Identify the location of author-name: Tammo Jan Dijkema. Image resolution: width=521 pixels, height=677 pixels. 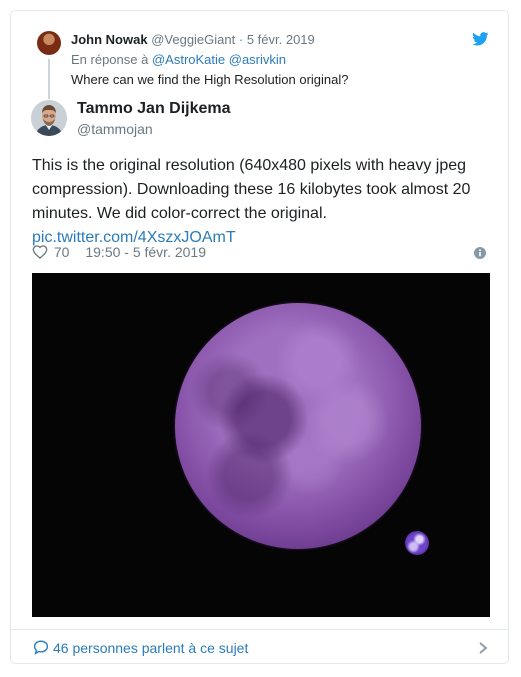
(154, 109).